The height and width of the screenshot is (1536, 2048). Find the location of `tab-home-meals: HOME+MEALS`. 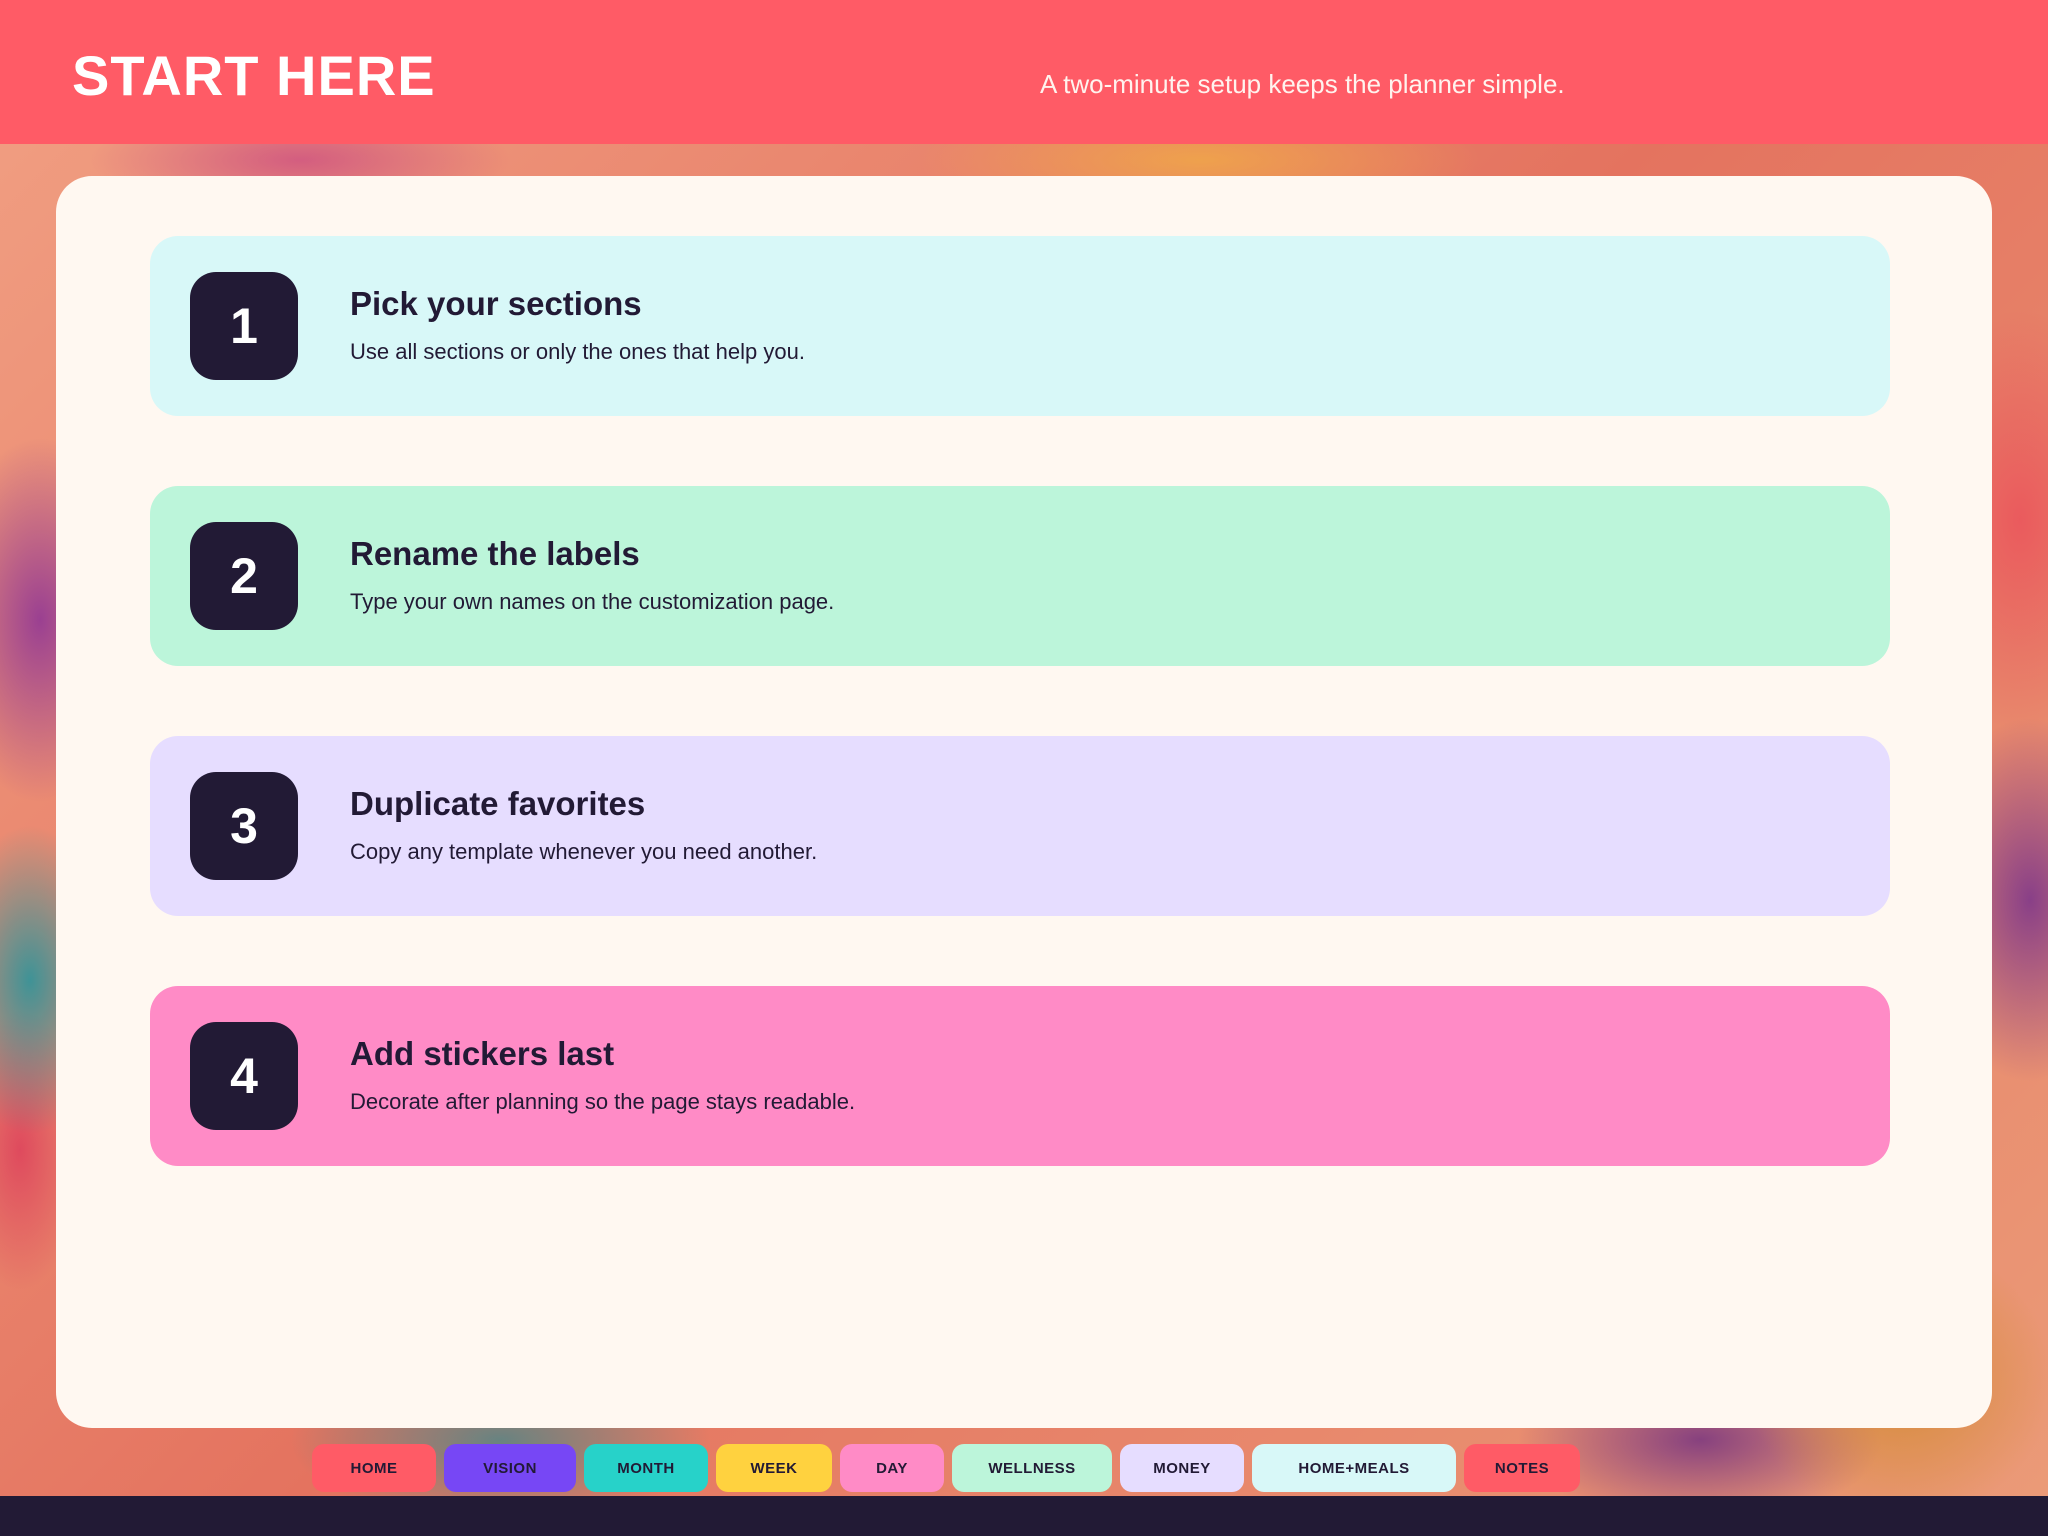

tab-home-meals: HOME+MEALS is located at coordinates (1354, 1468).